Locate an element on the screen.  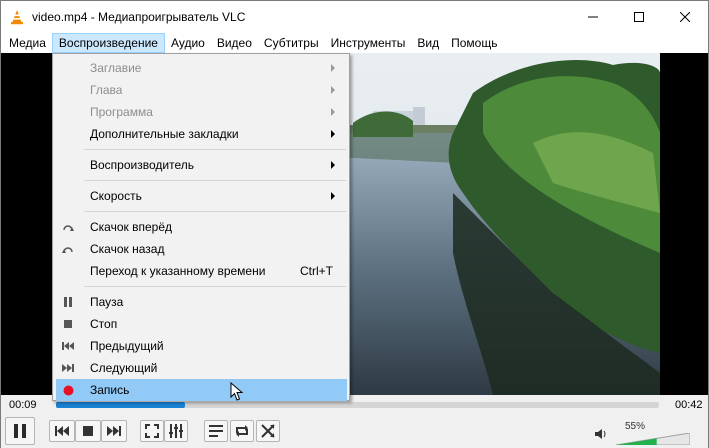
menu-item-label: Заглавие is located at coordinates (116, 68).